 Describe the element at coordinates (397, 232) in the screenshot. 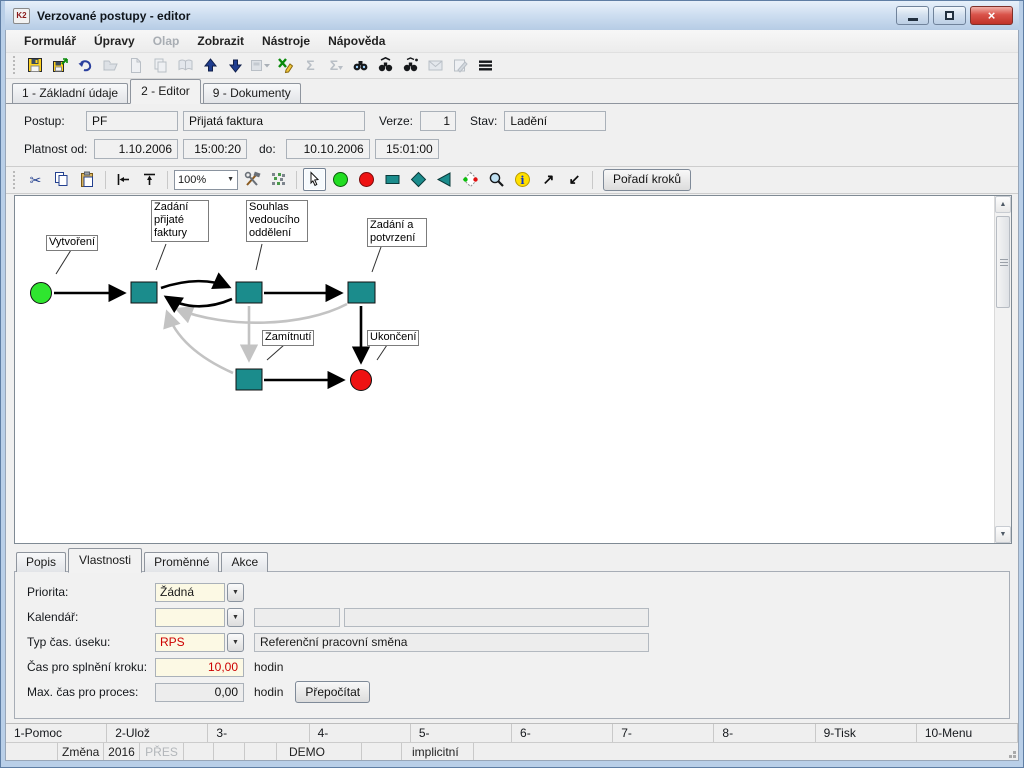

I see `node-label-zadani-potvrzeni: Zadání a potvrzení` at that location.